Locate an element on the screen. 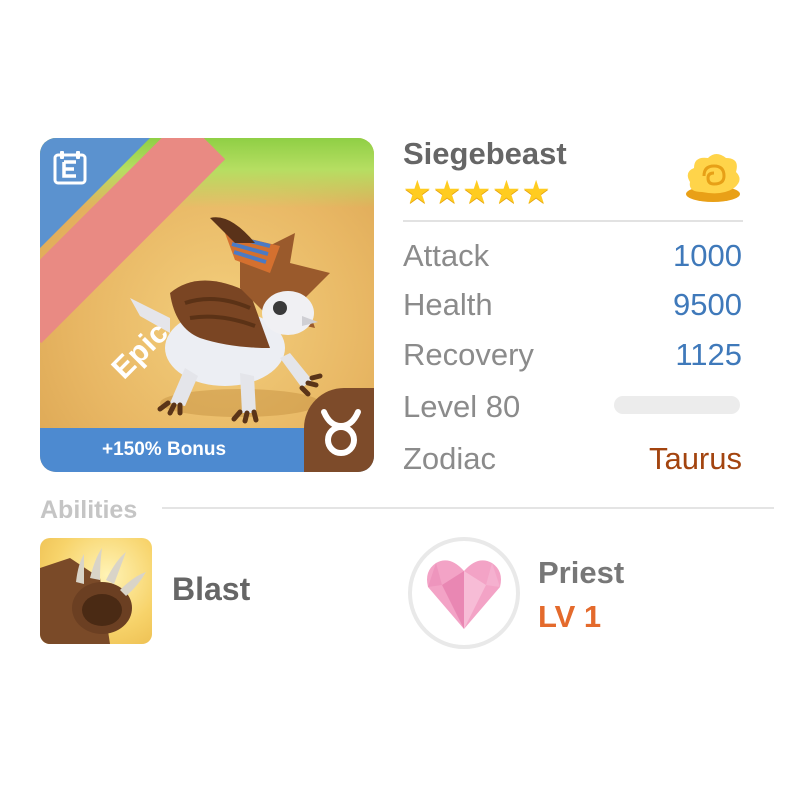 This screenshot has width=800, height=786. abilities-header: Abilities is located at coordinates (89, 510).